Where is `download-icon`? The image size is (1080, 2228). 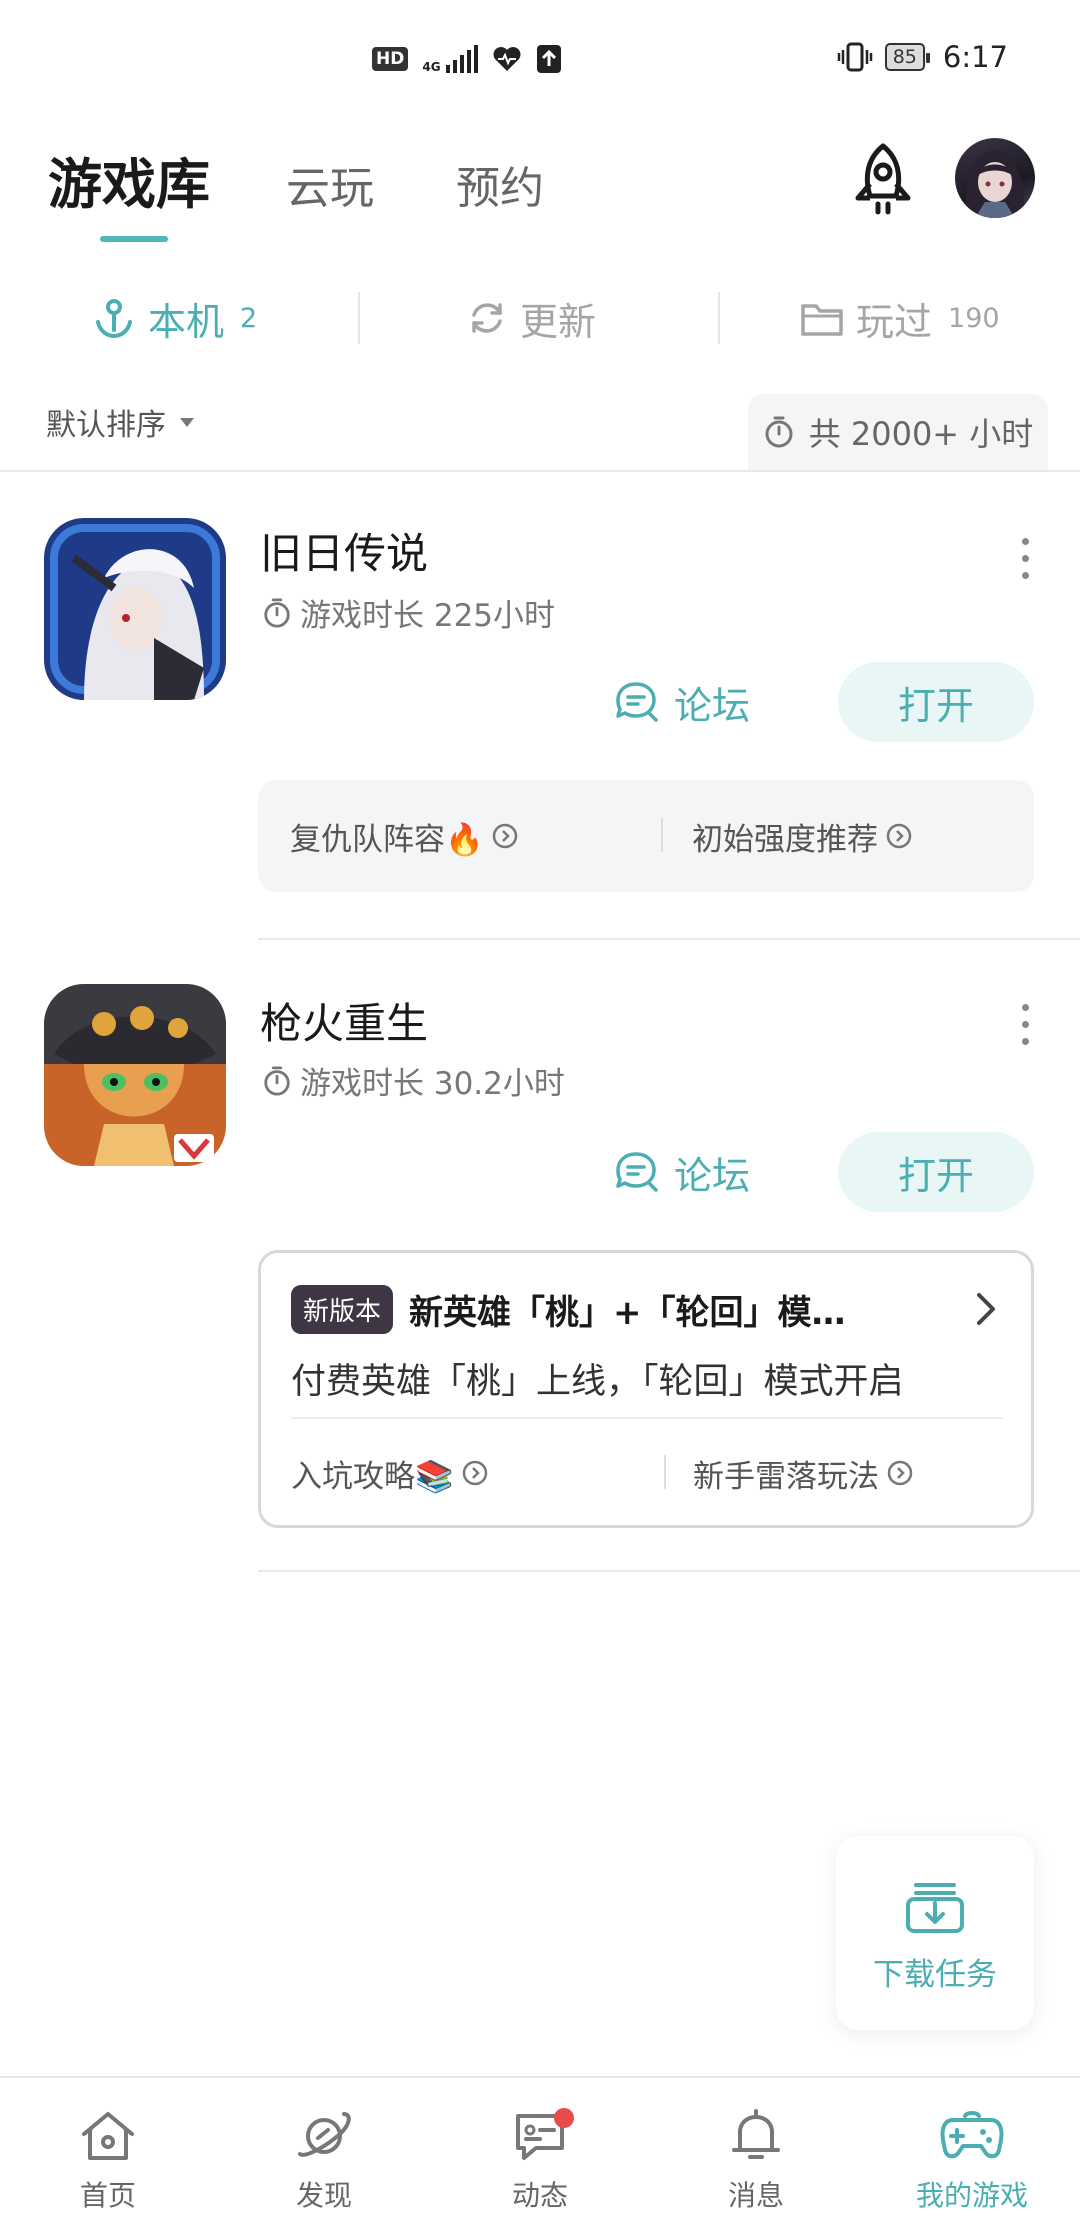 download-icon is located at coordinates (935, 1907).